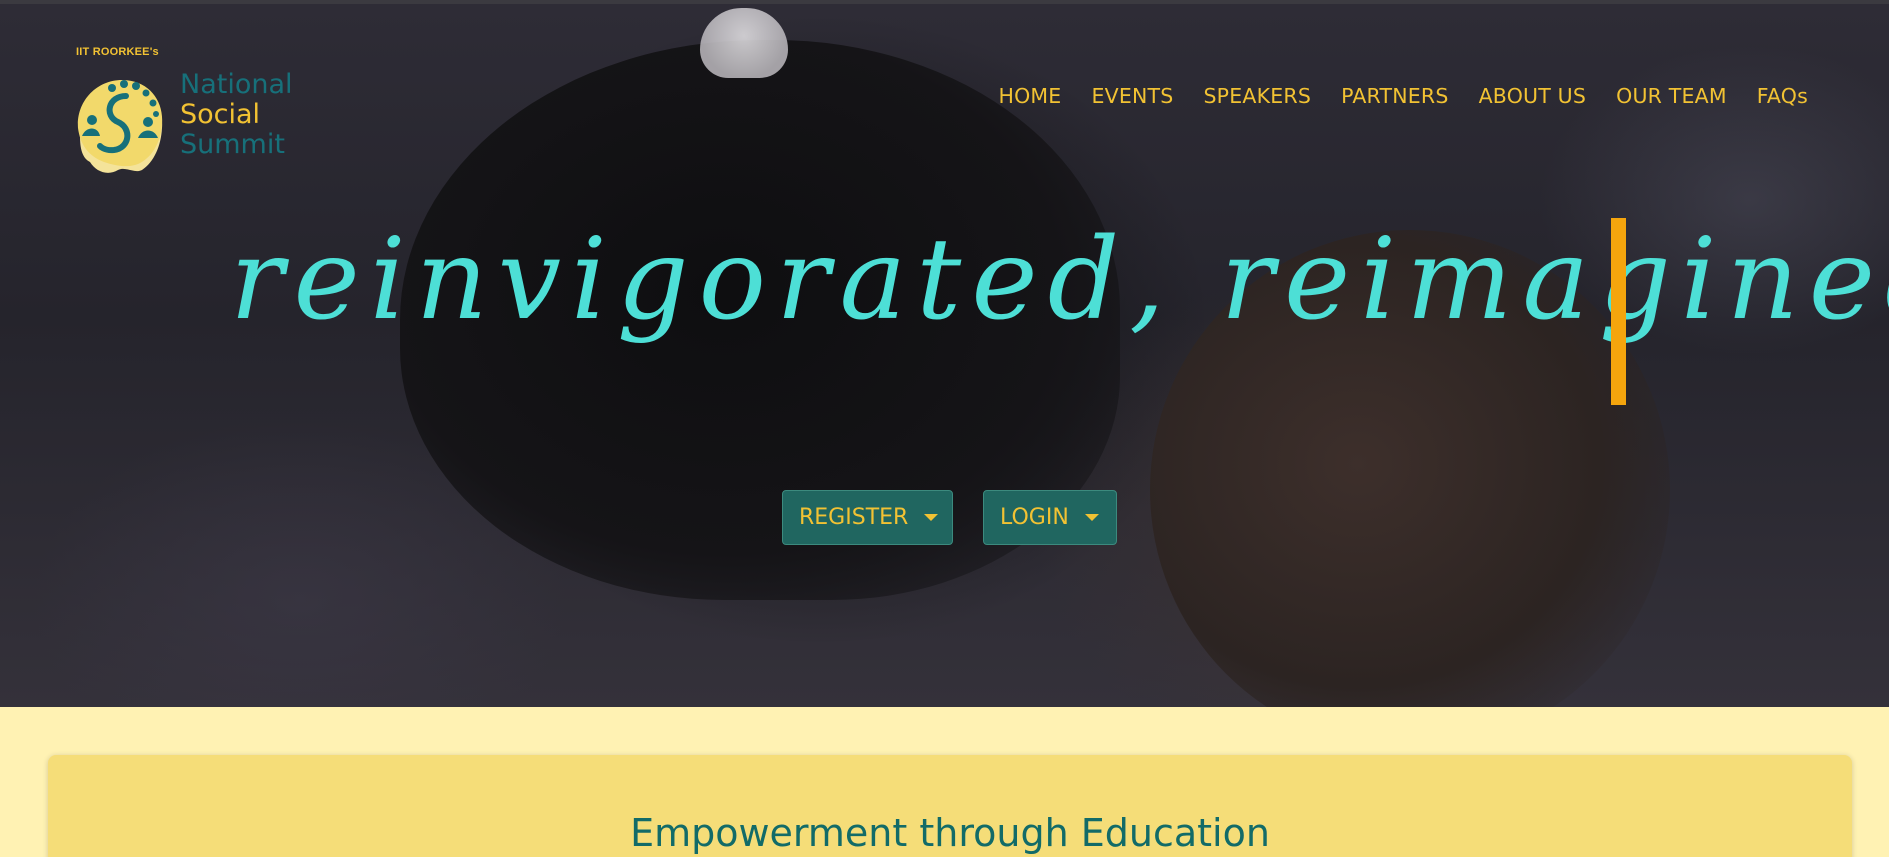 The image size is (1889, 857). What do you see at coordinates (120, 126) in the screenshot?
I see `logo-emblem-icon` at bounding box center [120, 126].